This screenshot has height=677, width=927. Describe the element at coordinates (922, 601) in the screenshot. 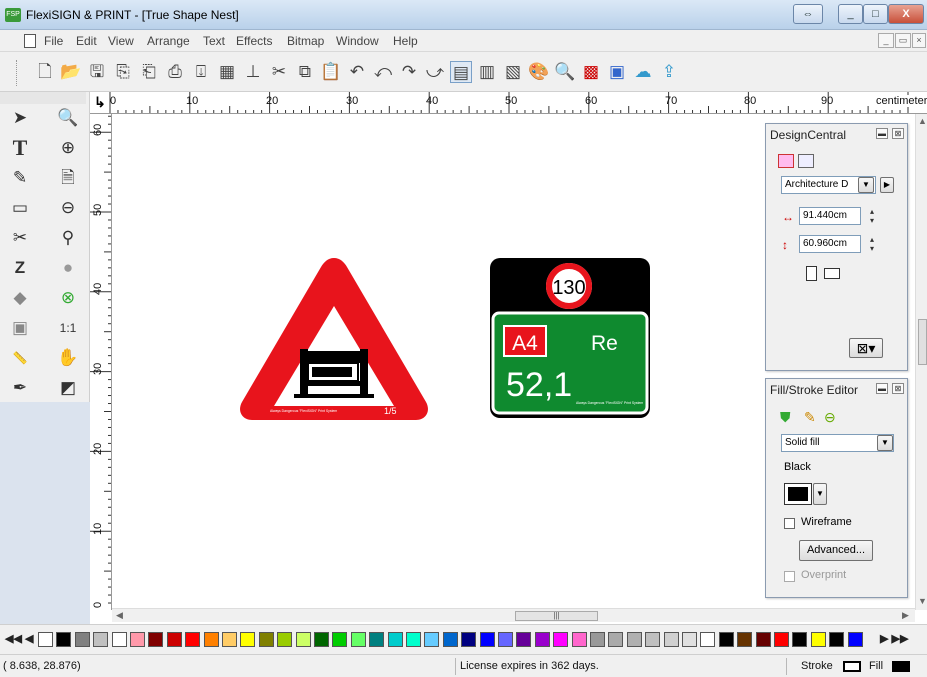

I see `scroll-down-icon: ▼` at that location.